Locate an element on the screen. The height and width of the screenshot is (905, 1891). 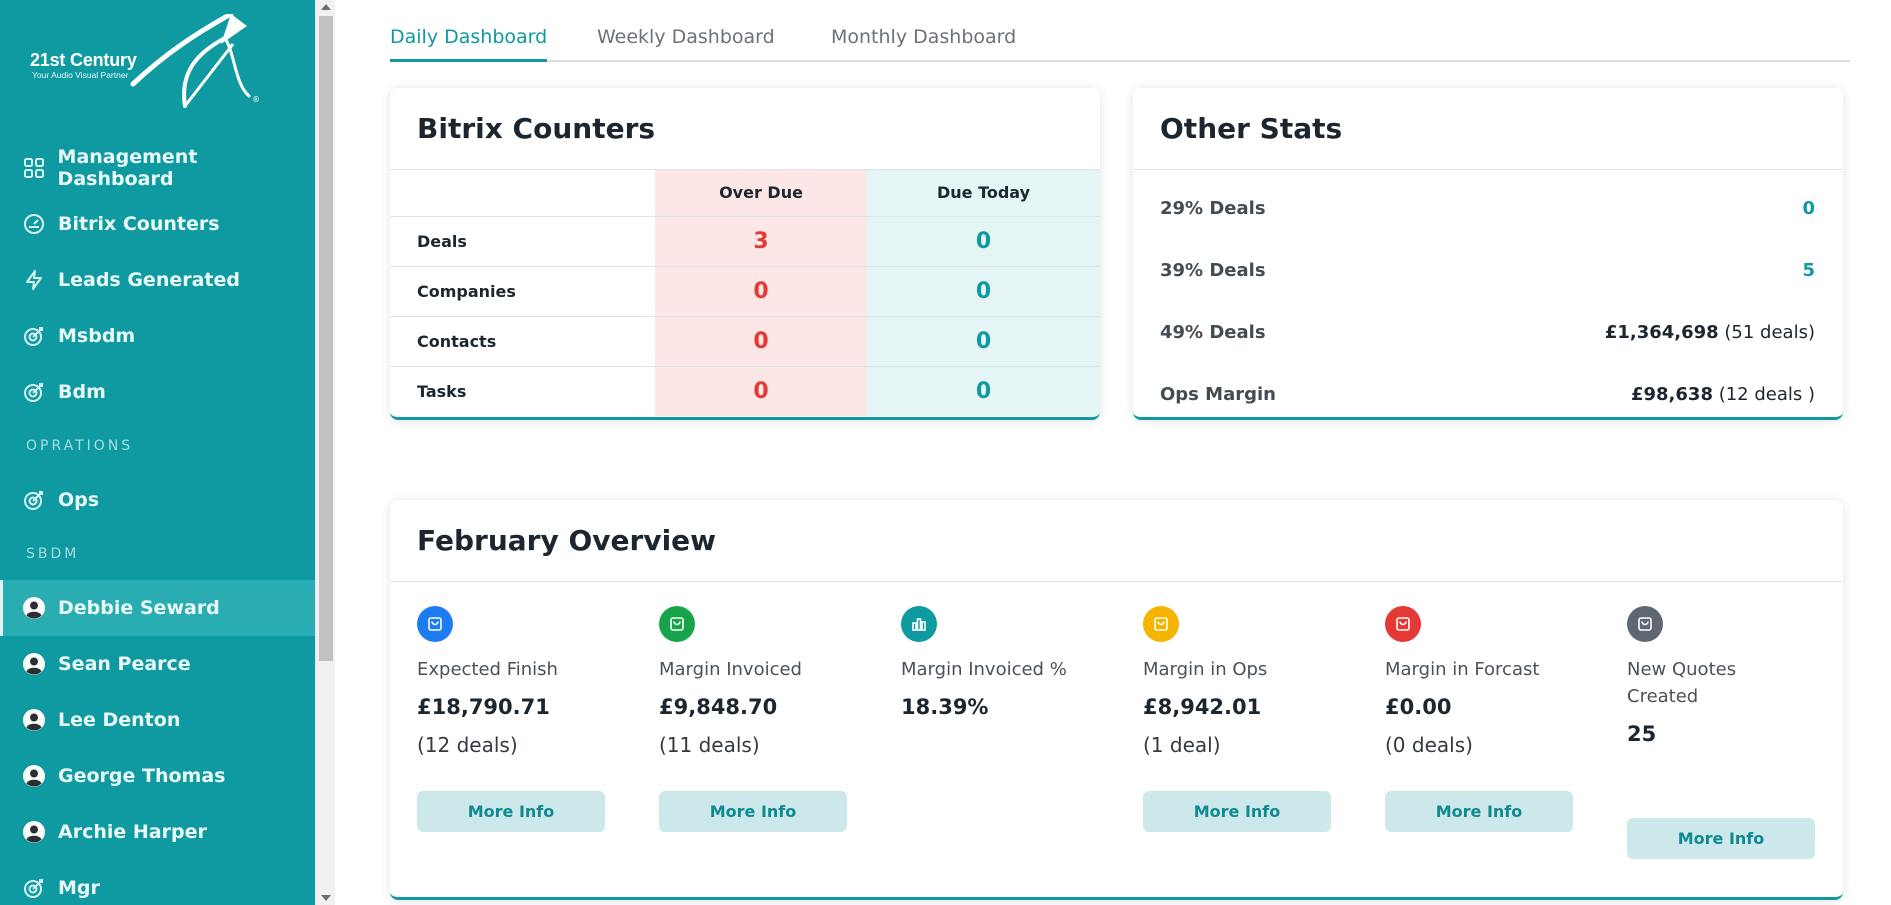
row-label: Tasks is located at coordinates (522, 390).